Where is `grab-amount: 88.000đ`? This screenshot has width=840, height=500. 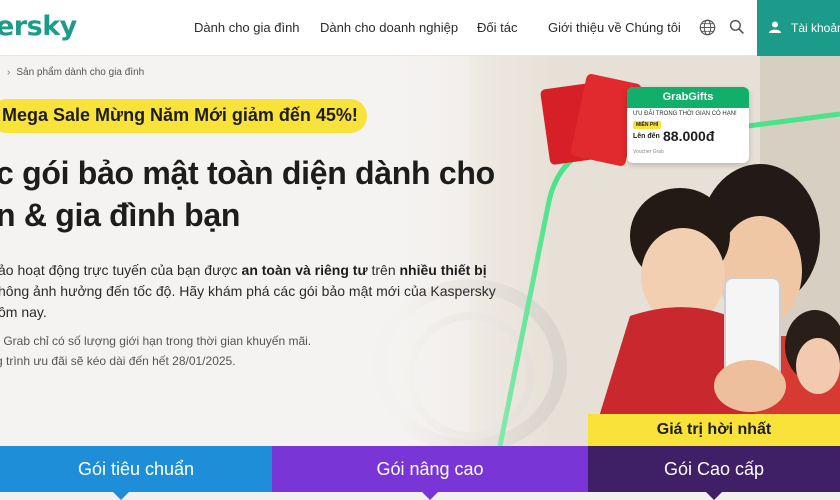 grab-amount: 88.000đ is located at coordinates (689, 136).